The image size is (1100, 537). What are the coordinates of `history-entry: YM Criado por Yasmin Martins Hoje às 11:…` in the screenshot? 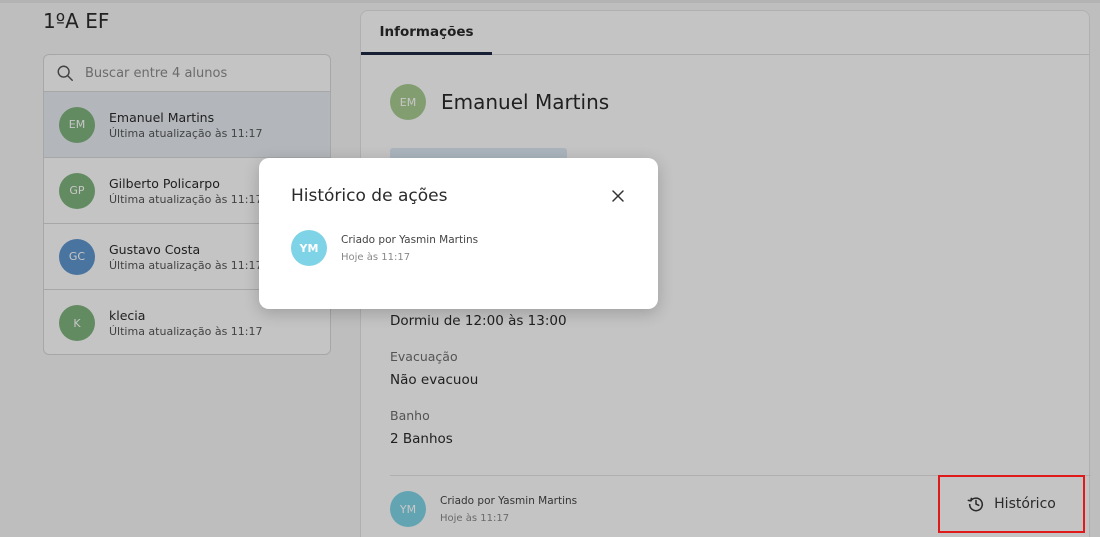 It's located at (384, 248).